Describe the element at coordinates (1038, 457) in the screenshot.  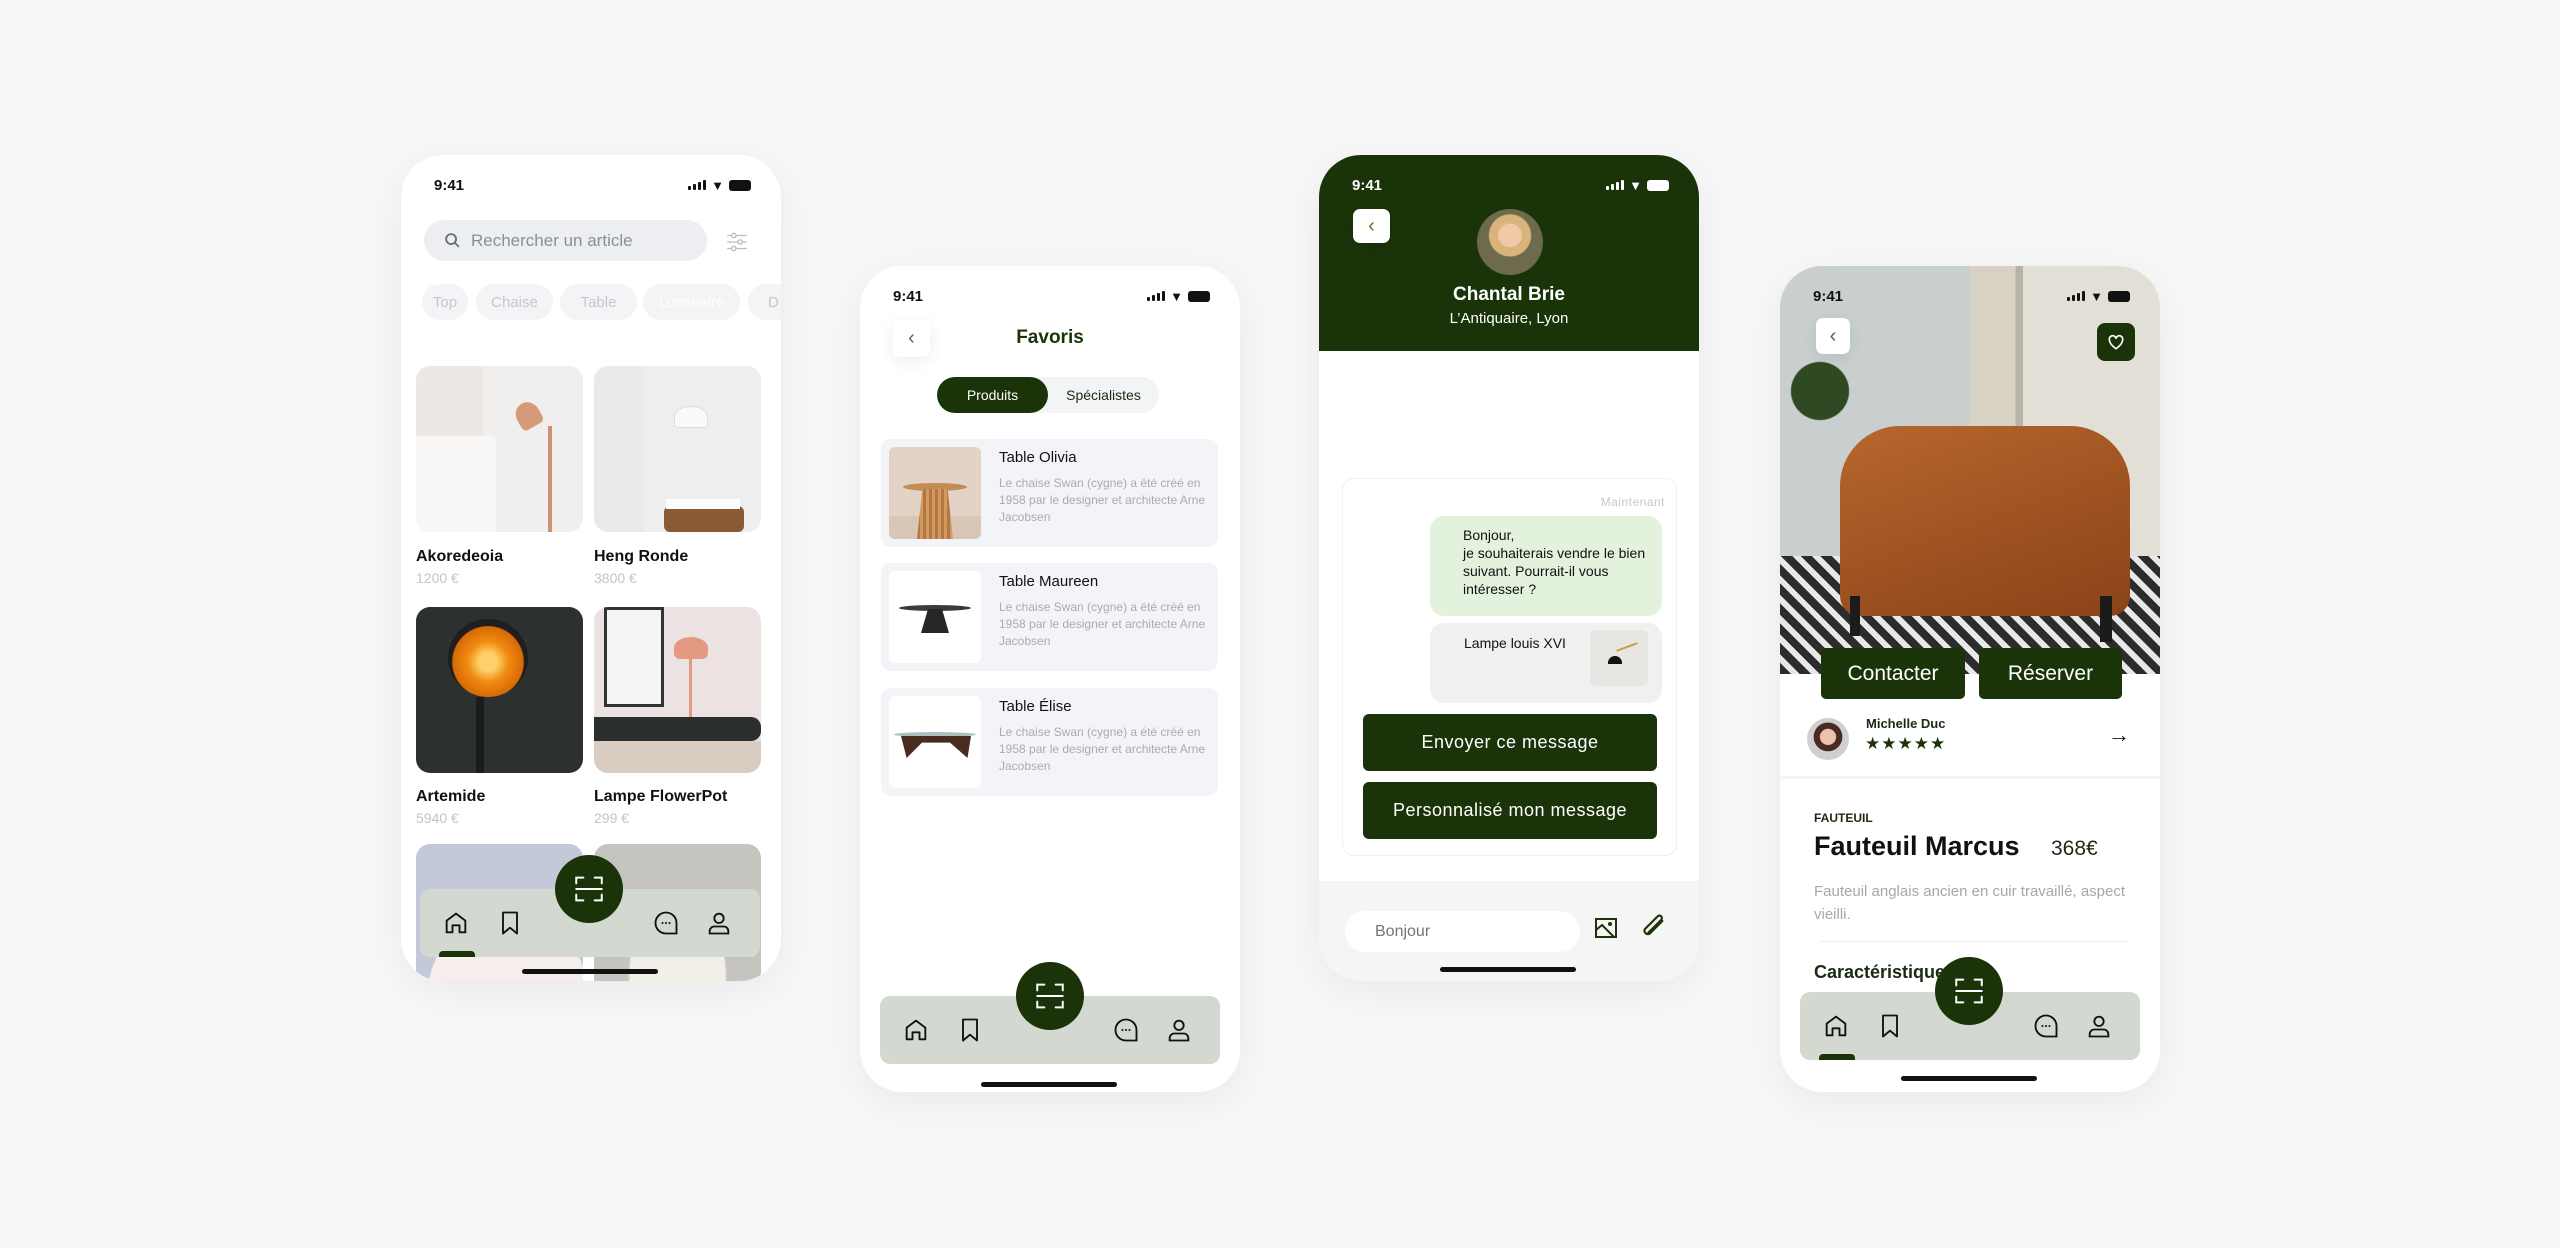
I see `item-title: Table Olivia` at that location.